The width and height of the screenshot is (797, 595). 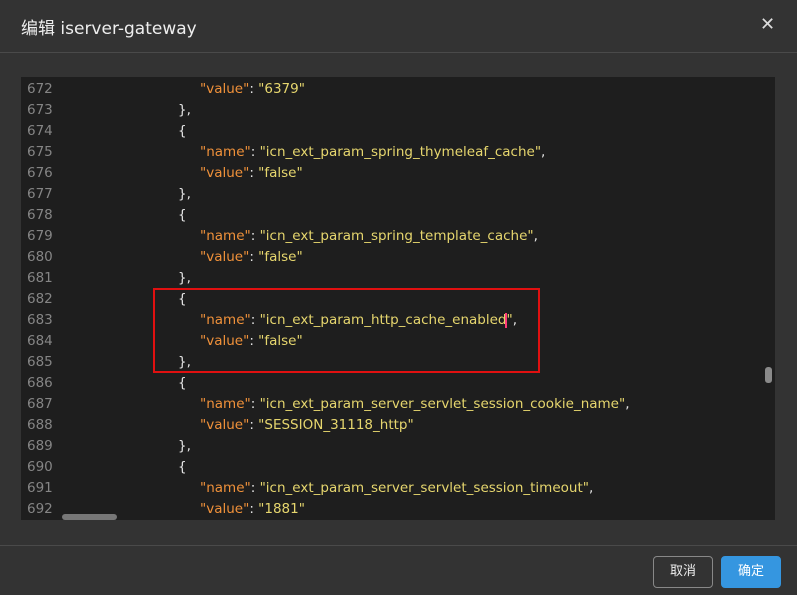 I want to click on code-line: 692 "value": "1881", so click(x=398, y=509).